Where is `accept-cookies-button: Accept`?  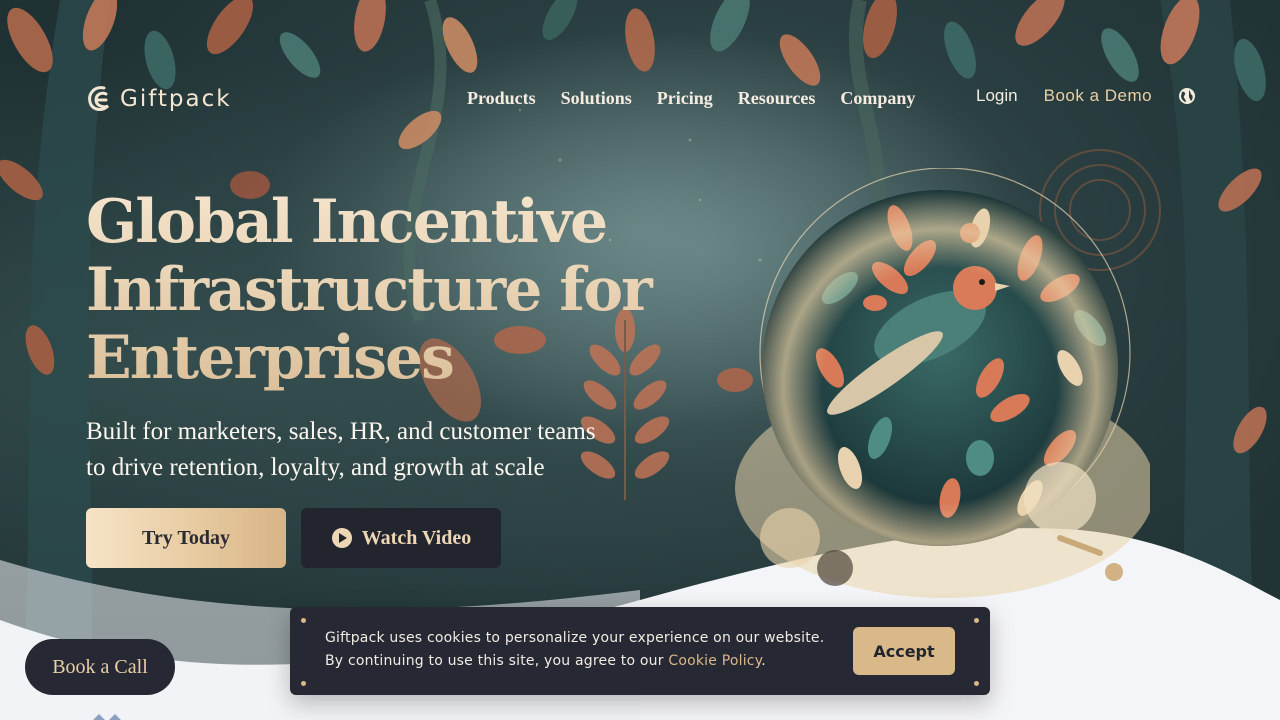
accept-cookies-button: Accept is located at coordinates (904, 651).